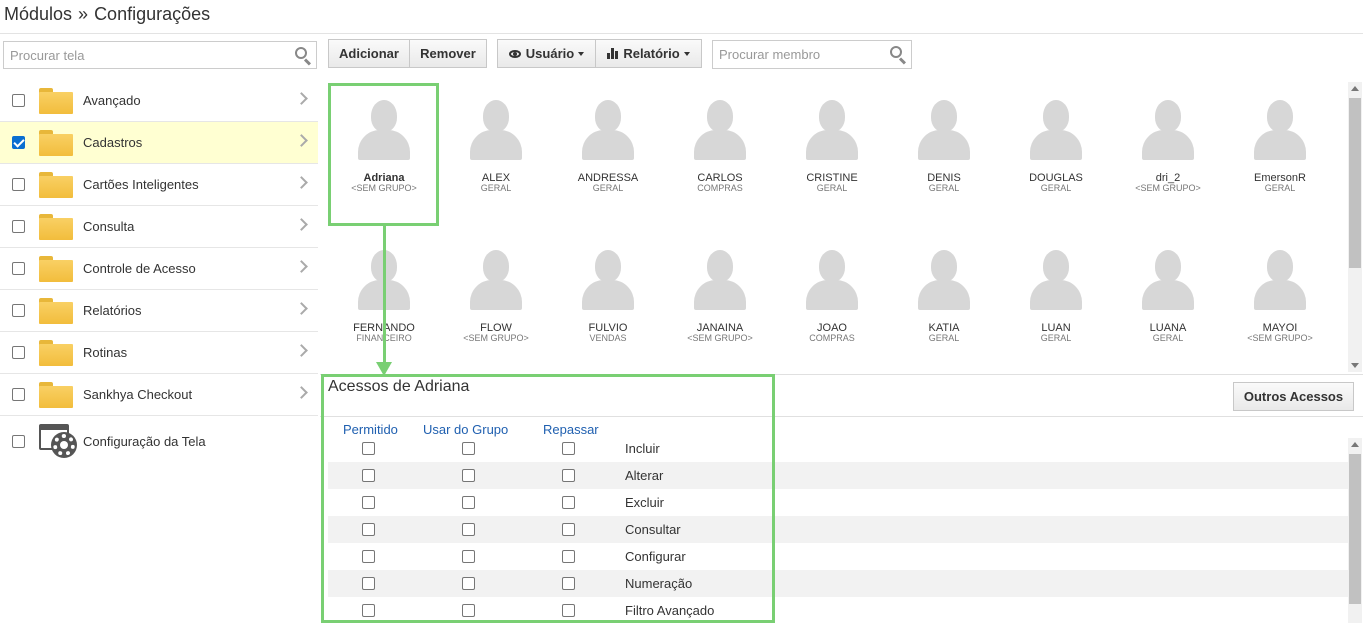 Image resolution: width=1363 pixels, height=623 pixels. I want to click on member-card: MAYOI <SEM GRUPO>, so click(1280, 304).